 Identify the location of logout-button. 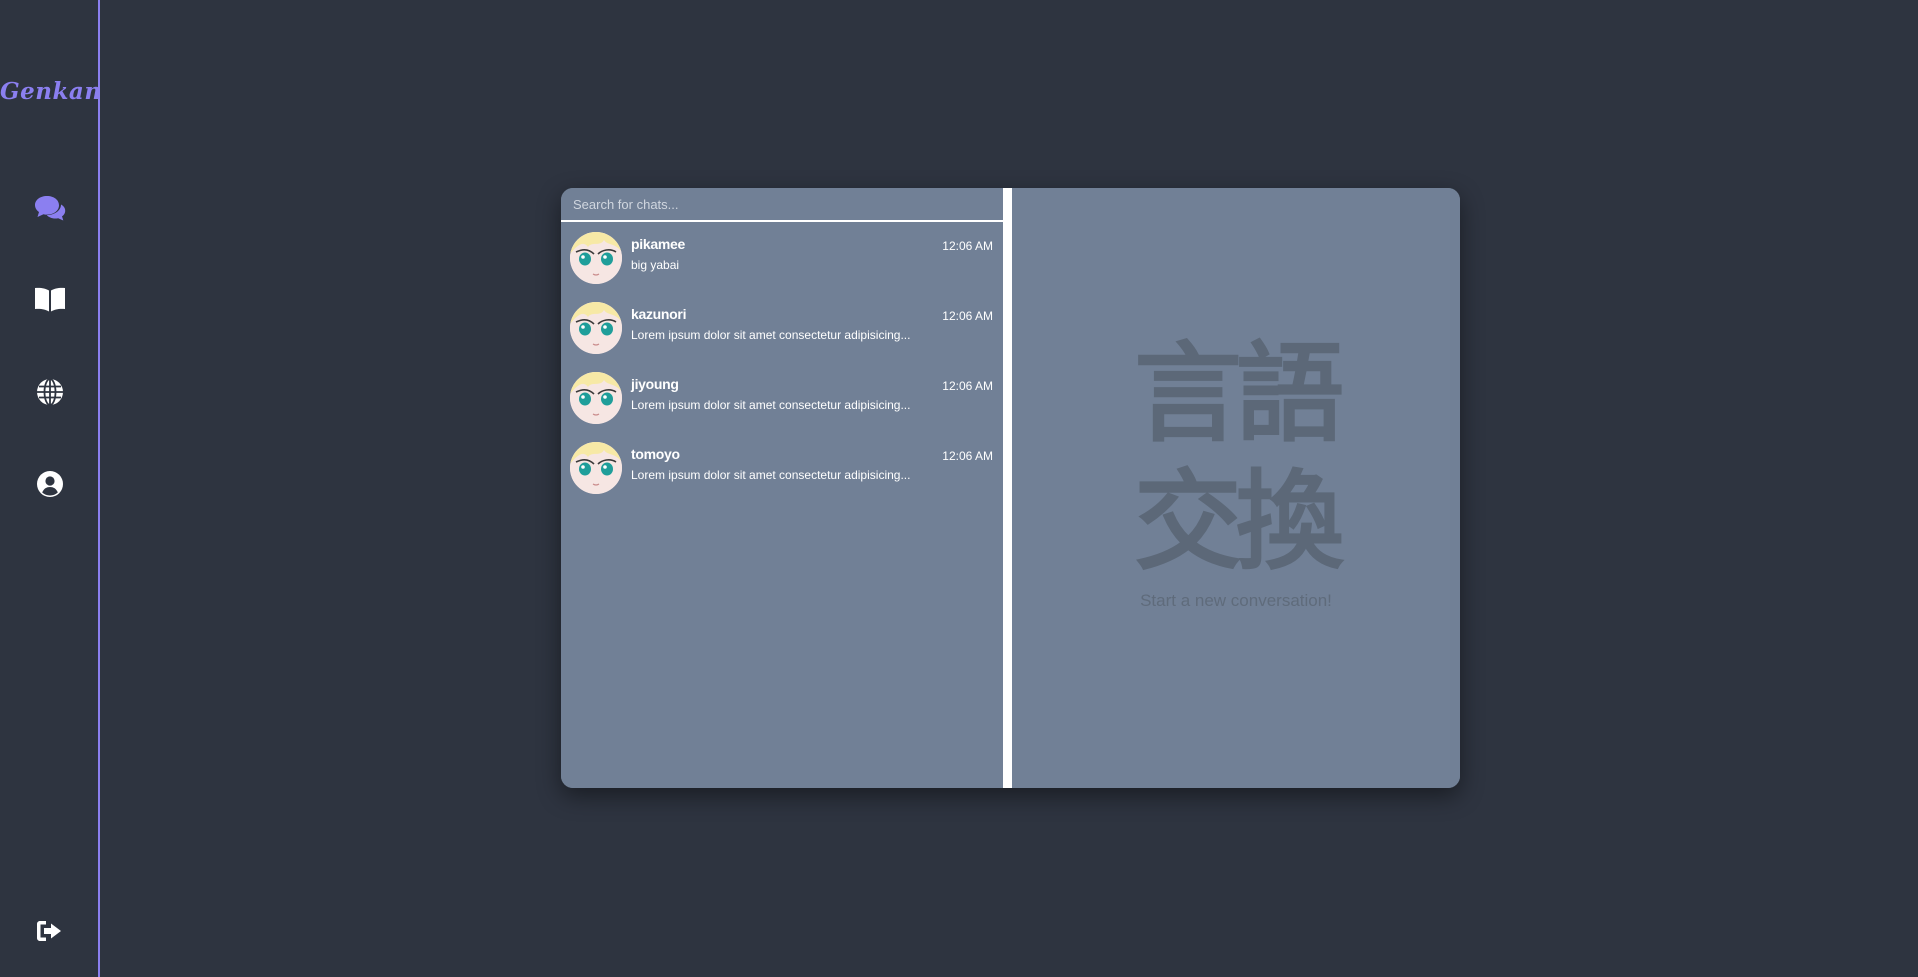
(50, 931).